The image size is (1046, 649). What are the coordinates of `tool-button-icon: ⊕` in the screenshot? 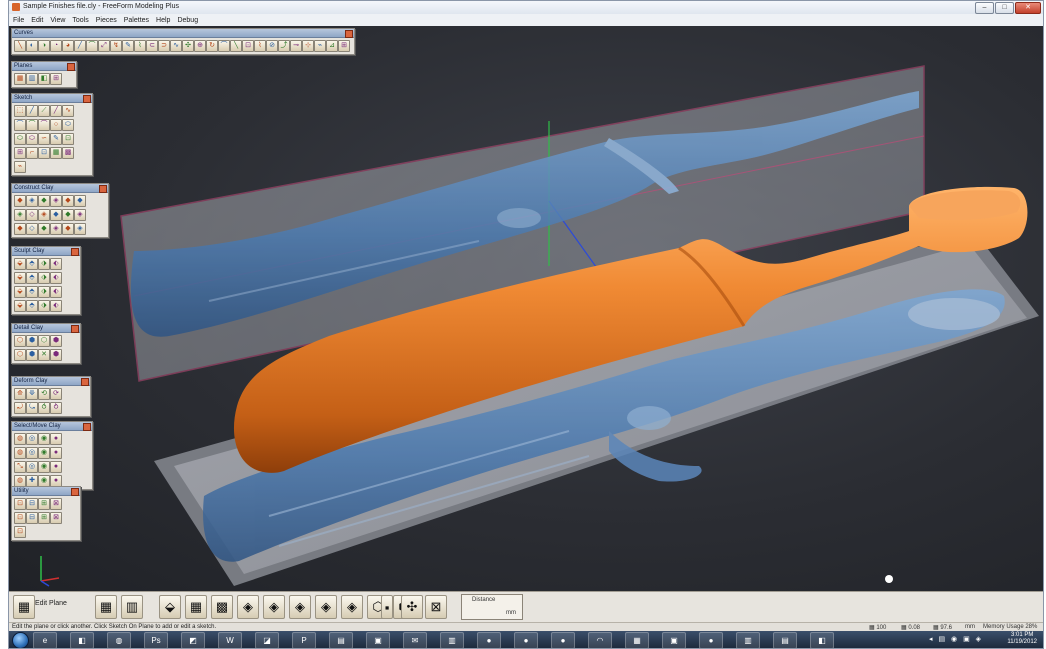 It's located at (200, 46).